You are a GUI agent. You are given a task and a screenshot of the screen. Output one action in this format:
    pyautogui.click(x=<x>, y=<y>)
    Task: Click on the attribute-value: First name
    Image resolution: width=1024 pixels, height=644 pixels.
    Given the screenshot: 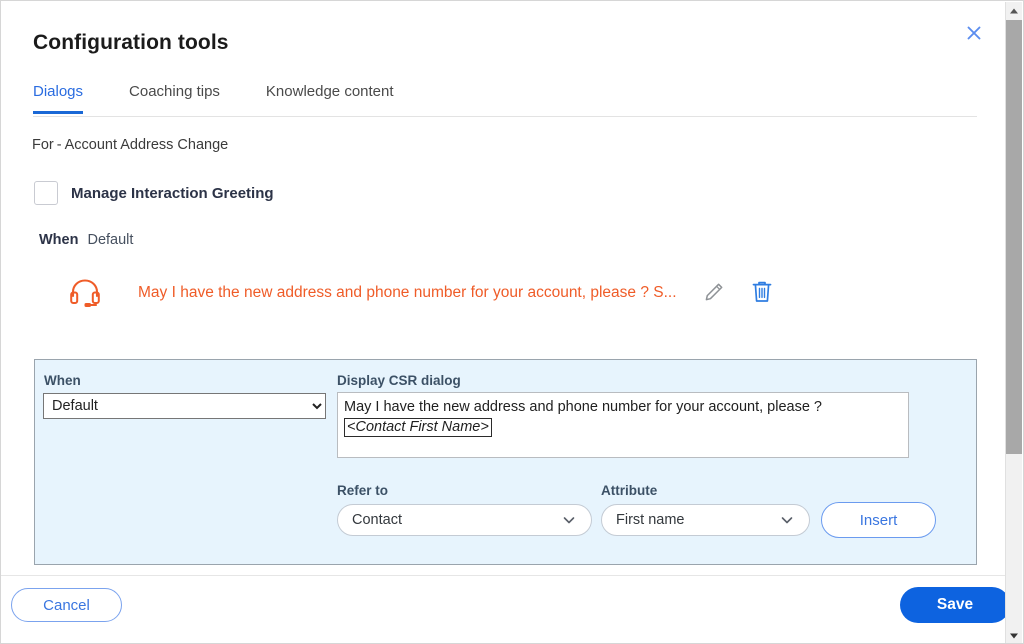 What is the action you would take?
    pyautogui.click(x=650, y=520)
    